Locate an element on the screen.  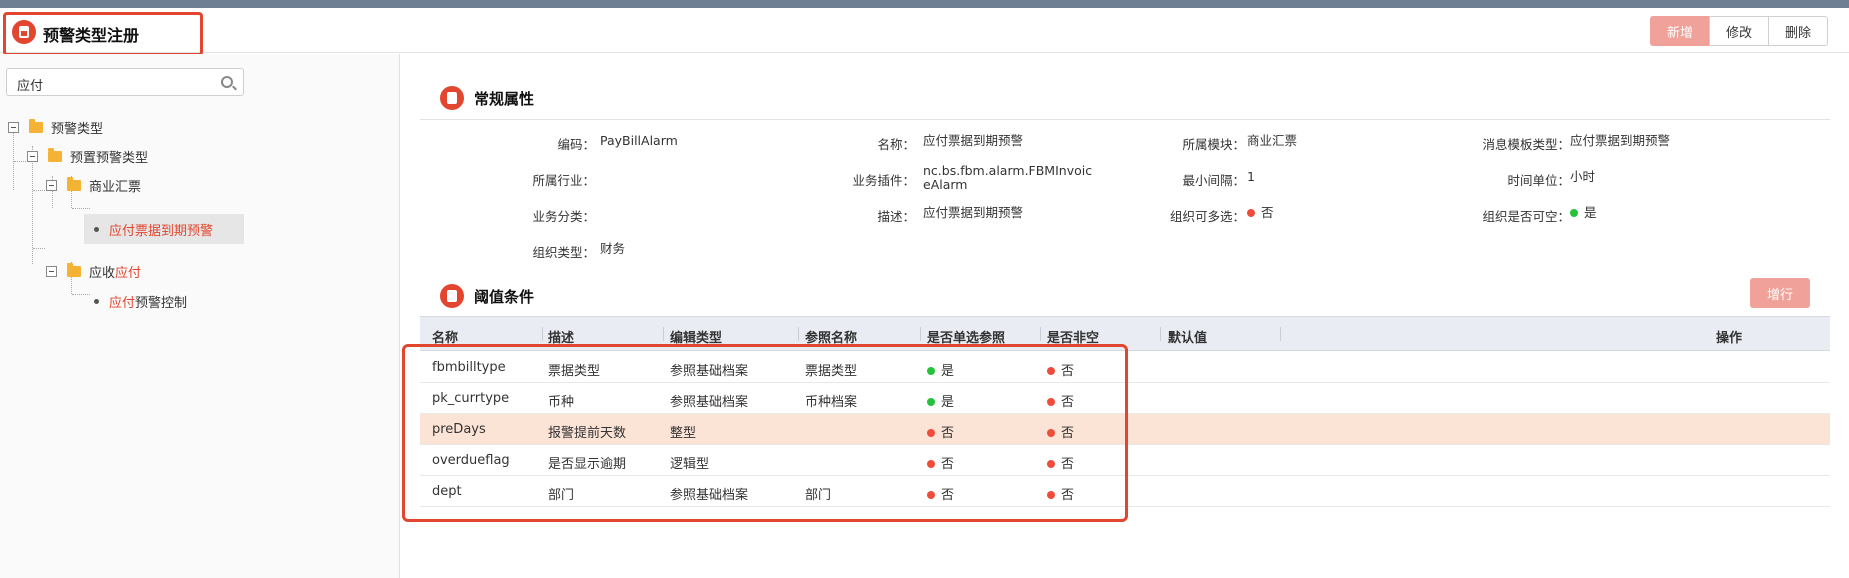
add-button: 新增 is located at coordinates (1680, 31).